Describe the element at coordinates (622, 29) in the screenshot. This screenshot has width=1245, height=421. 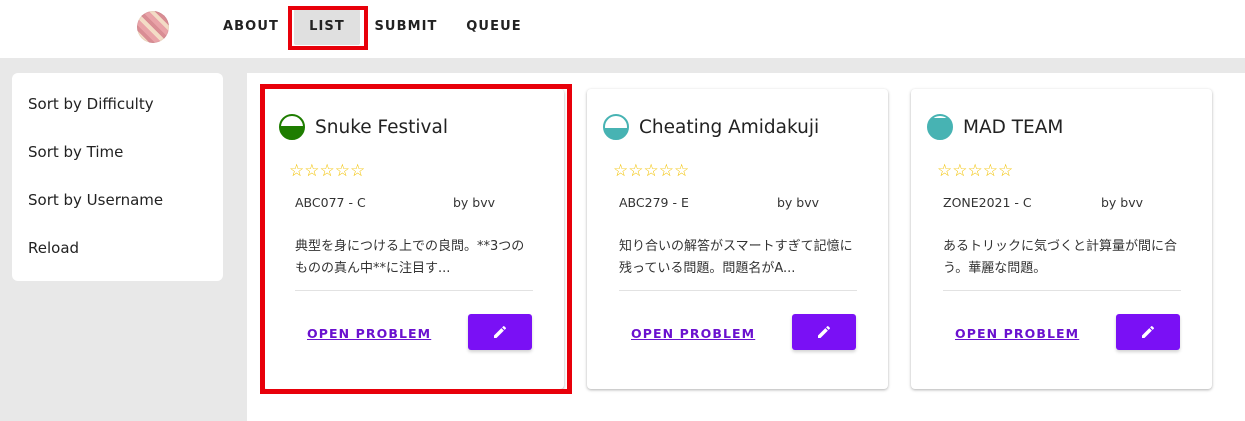
I see `top-app-bar: ABOUT LIST SUBMIT QUEUE` at that location.